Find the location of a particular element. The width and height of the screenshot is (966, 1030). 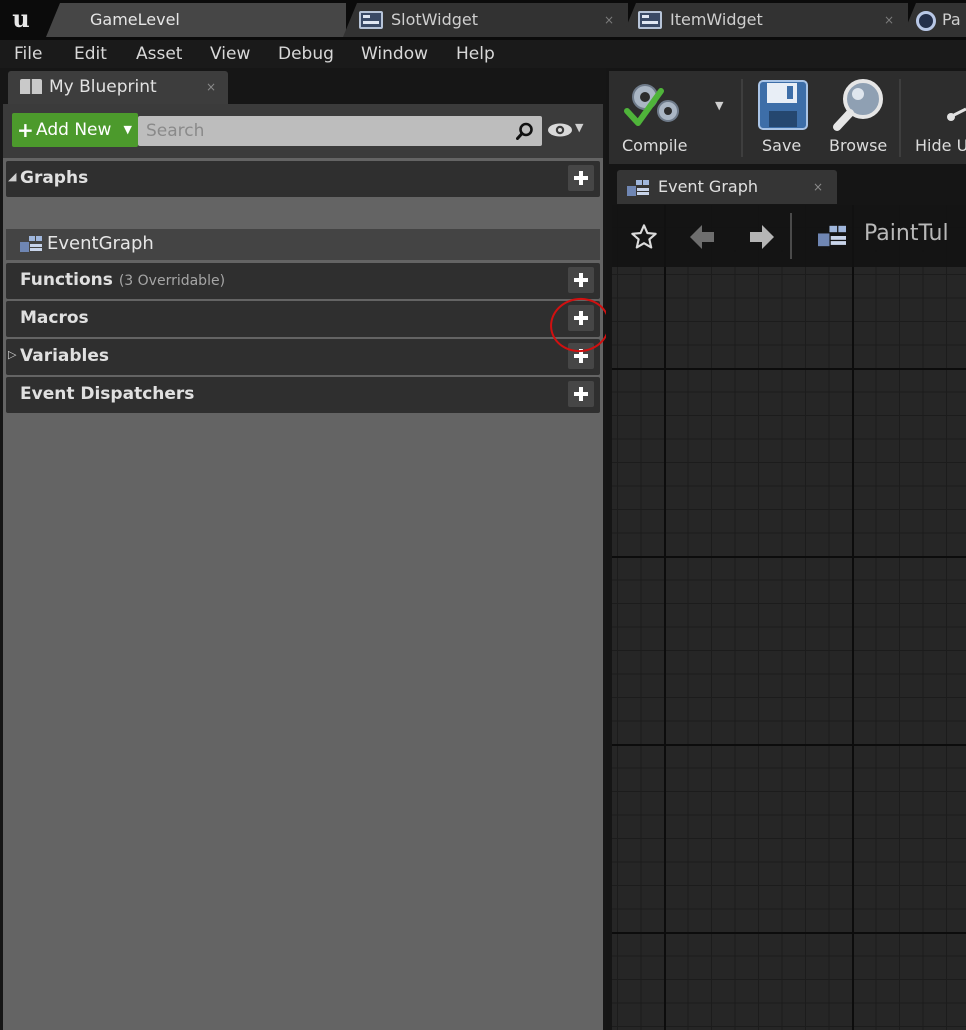

tab-slotwidget: SlotWidget × is located at coordinates (485, 20).